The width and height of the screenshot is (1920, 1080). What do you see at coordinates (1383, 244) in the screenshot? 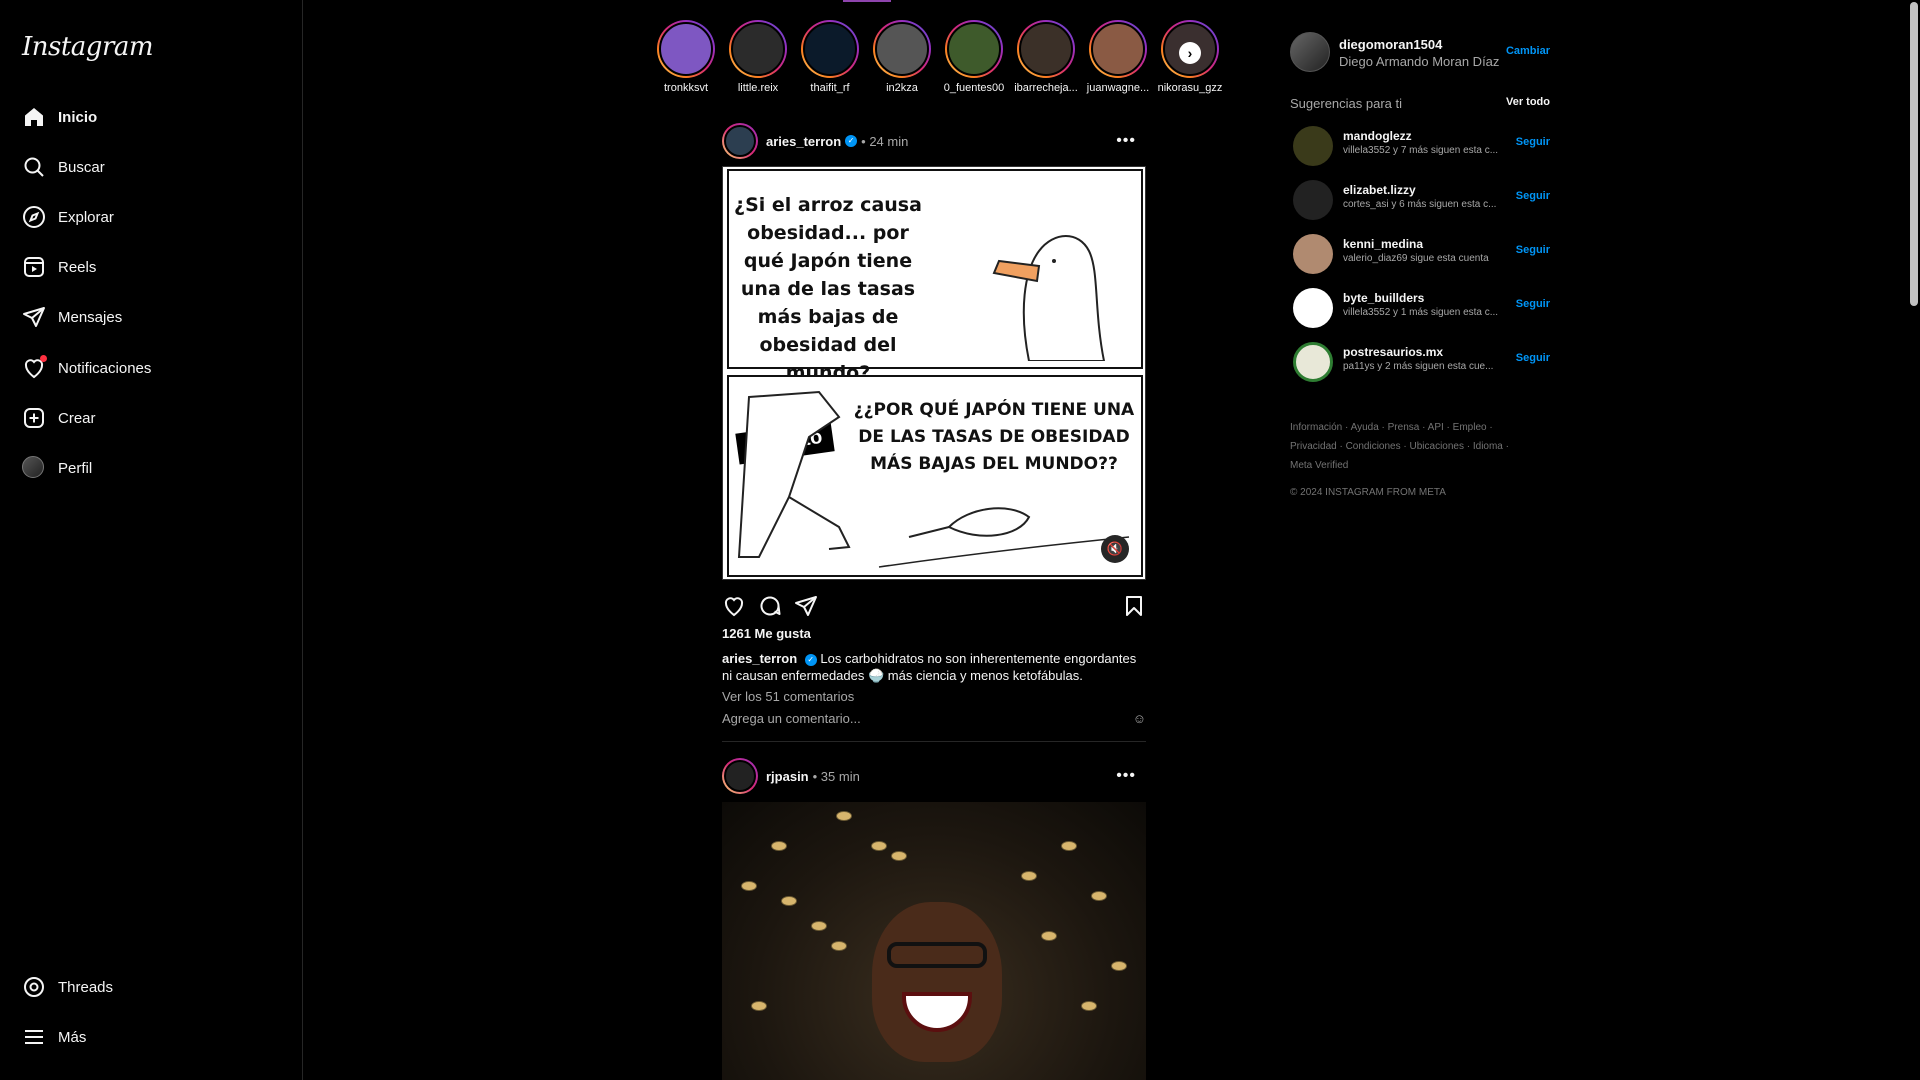
I see `suggestion-username: kenni_medina` at bounding box center [1383, 244].